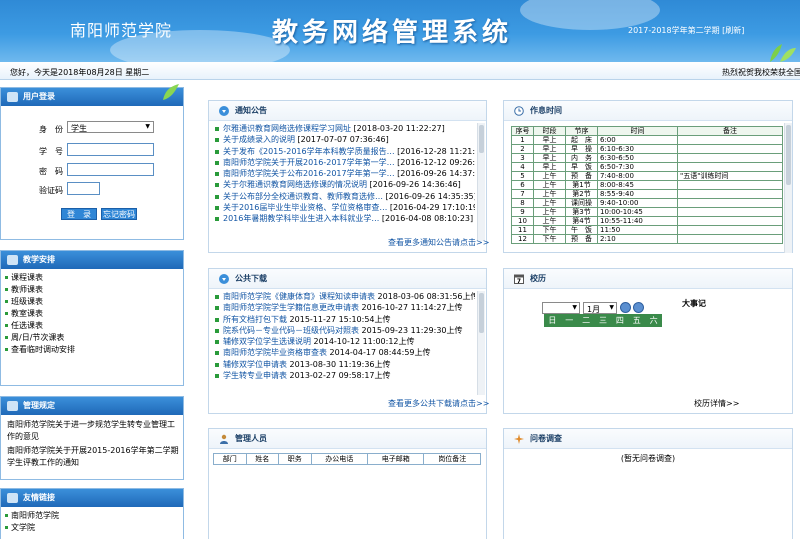 The width and height of the screenshot is (800, 539). I want to click on student-id-input, so click(110, 149).